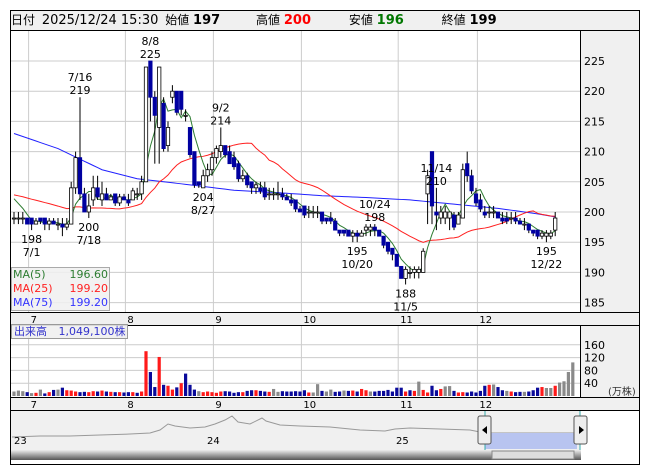  I want to click on month-label: 10, so click(309, 405).